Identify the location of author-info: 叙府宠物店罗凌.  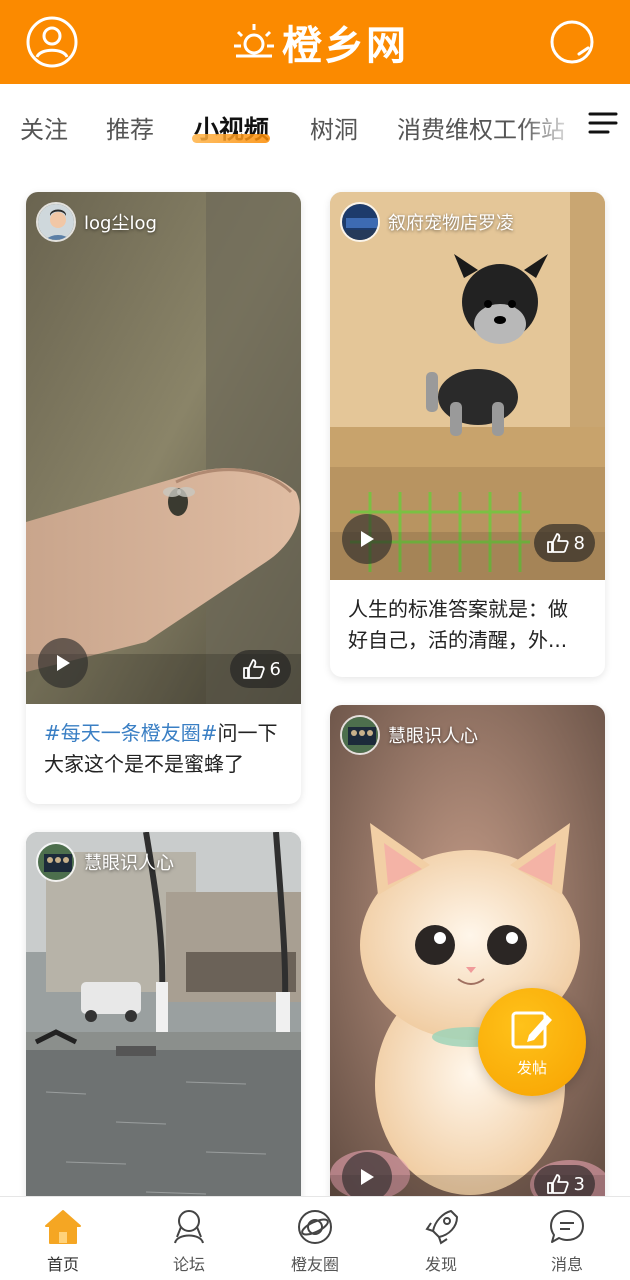
(427, 222).